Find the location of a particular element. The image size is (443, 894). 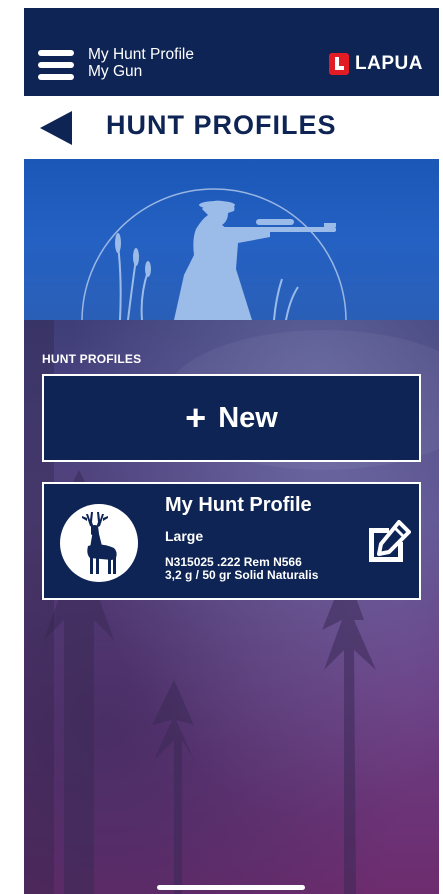

hamburger-menu-icon is located at coordinates (56, 65).